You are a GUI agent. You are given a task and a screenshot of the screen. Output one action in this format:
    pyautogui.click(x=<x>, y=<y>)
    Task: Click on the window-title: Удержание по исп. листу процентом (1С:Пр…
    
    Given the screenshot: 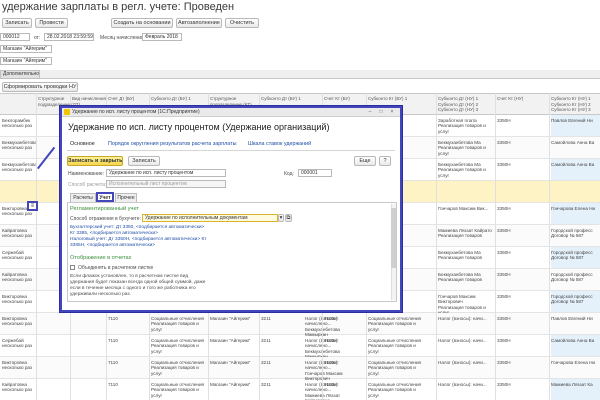 What is the action you would take?
    pyautogui.click(x=136, y=112)
    